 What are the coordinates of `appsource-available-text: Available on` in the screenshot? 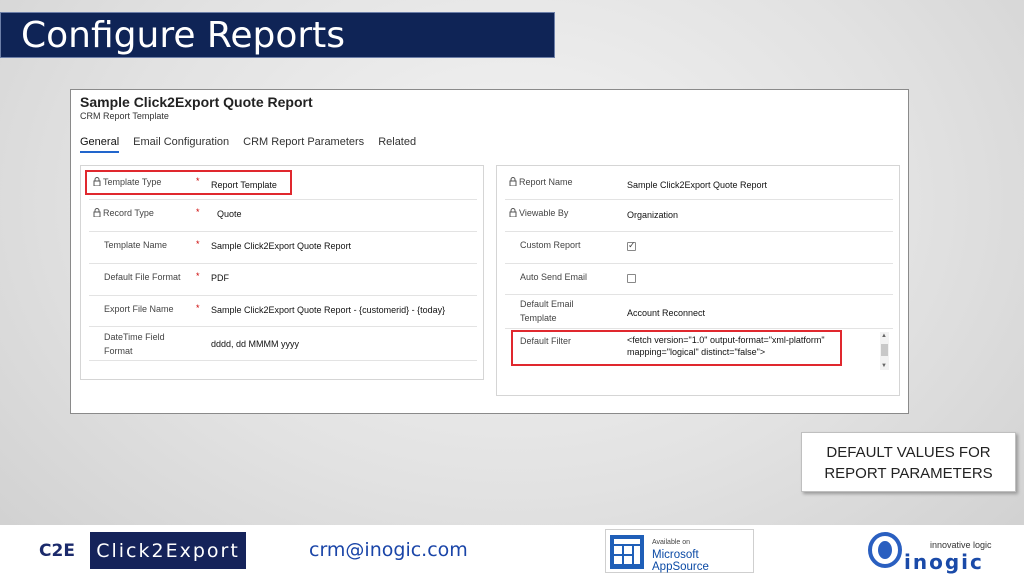 It's located at (671, 542).